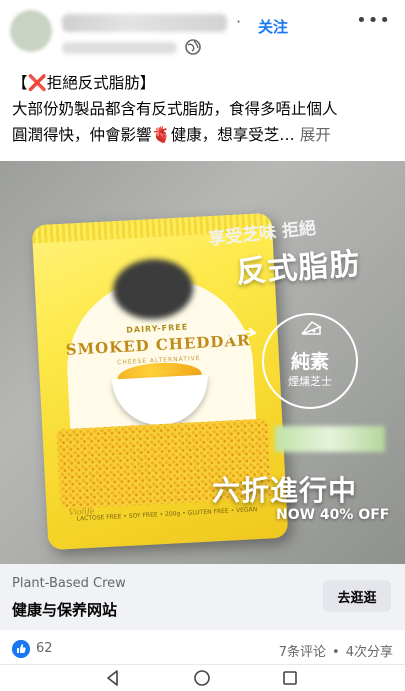  Describe the element at coordinates (44, 648) in the screenshot. I see `like-count: 62` at that location.